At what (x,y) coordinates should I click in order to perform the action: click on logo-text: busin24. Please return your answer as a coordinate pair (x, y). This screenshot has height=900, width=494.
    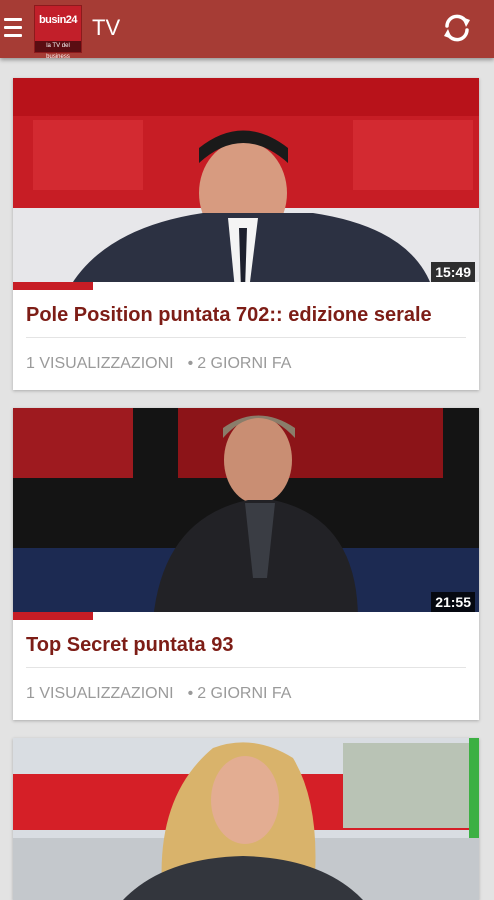
    Looking at the image, I should click on (58, 20).